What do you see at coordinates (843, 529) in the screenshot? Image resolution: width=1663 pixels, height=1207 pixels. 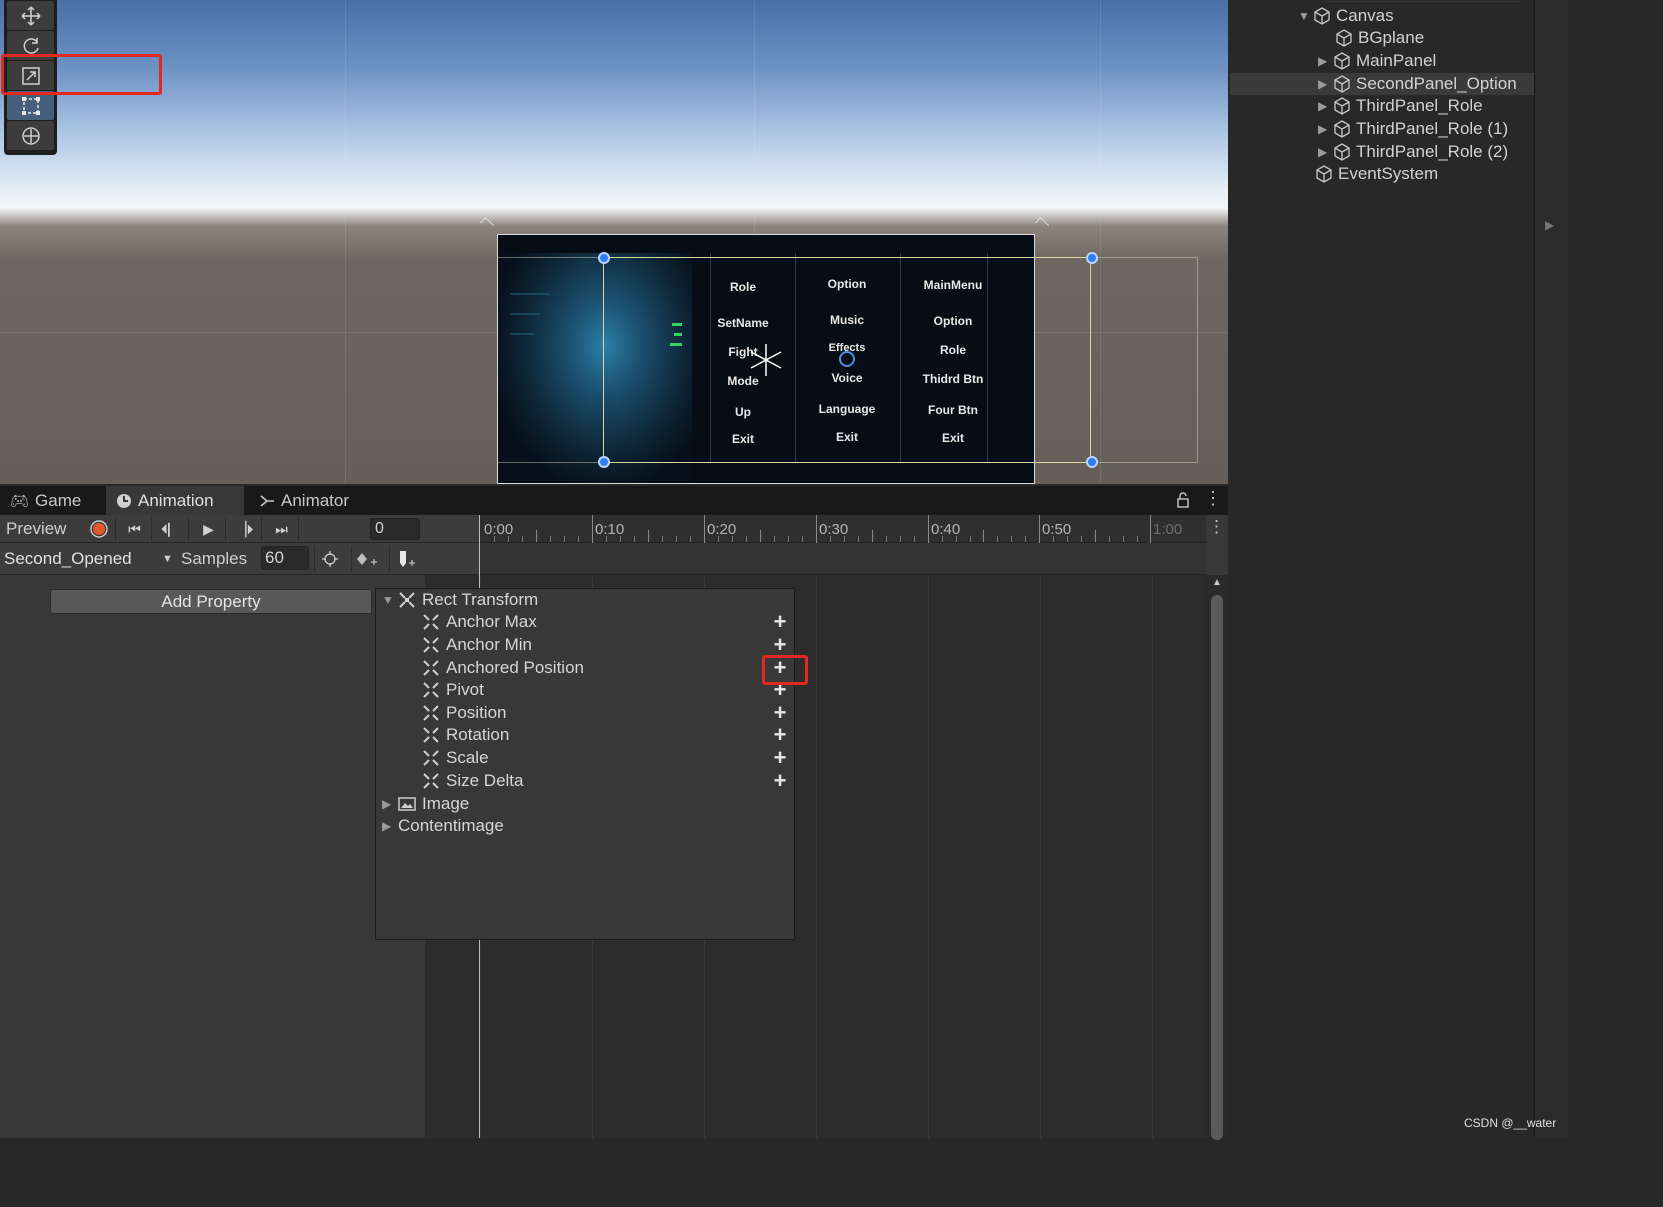 I see `timeline-ruler: 0:00 0:10 0:20 0:30 0:40 0:50 1:00` at bounding box center [843, 529].